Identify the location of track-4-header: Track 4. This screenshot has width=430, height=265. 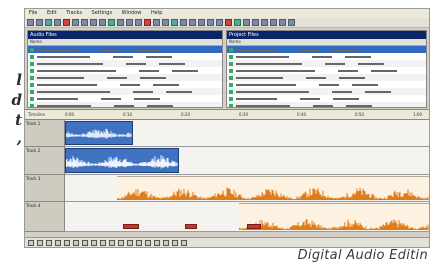
(45, 217).